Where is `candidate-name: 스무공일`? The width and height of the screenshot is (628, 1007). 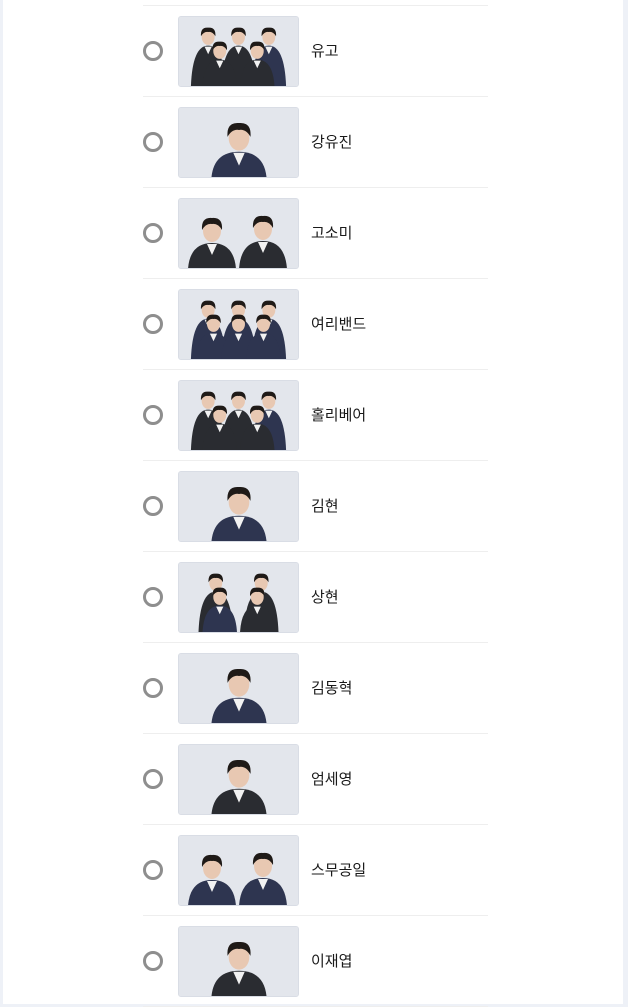 candidate-name: 스무공일 is located at coordinates (339, 870).